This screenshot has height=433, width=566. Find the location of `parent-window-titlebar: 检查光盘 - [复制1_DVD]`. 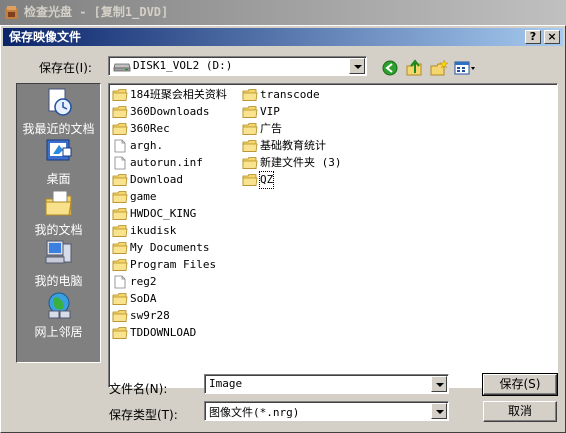

parent-window-titlebar: 检查光盘 - [复制1_DVD] is located at coordinates (283, 12).